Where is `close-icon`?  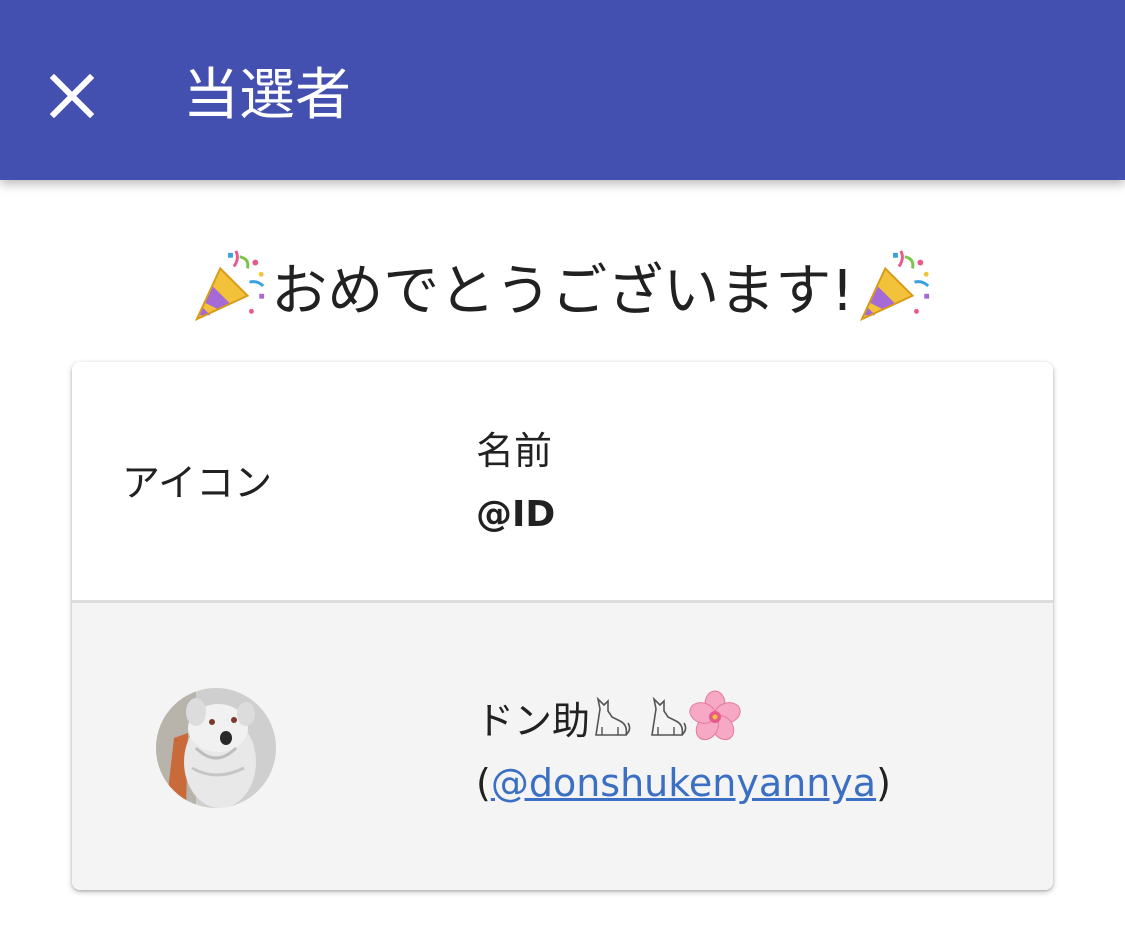 close-icon is located at coordinates (72, 96).